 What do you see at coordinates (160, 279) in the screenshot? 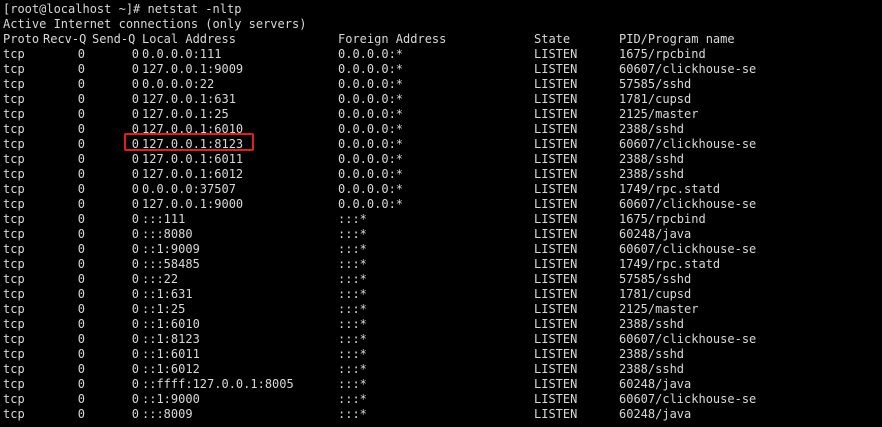
I see `row-local-address: :::22` at bounding box center [160, 279].